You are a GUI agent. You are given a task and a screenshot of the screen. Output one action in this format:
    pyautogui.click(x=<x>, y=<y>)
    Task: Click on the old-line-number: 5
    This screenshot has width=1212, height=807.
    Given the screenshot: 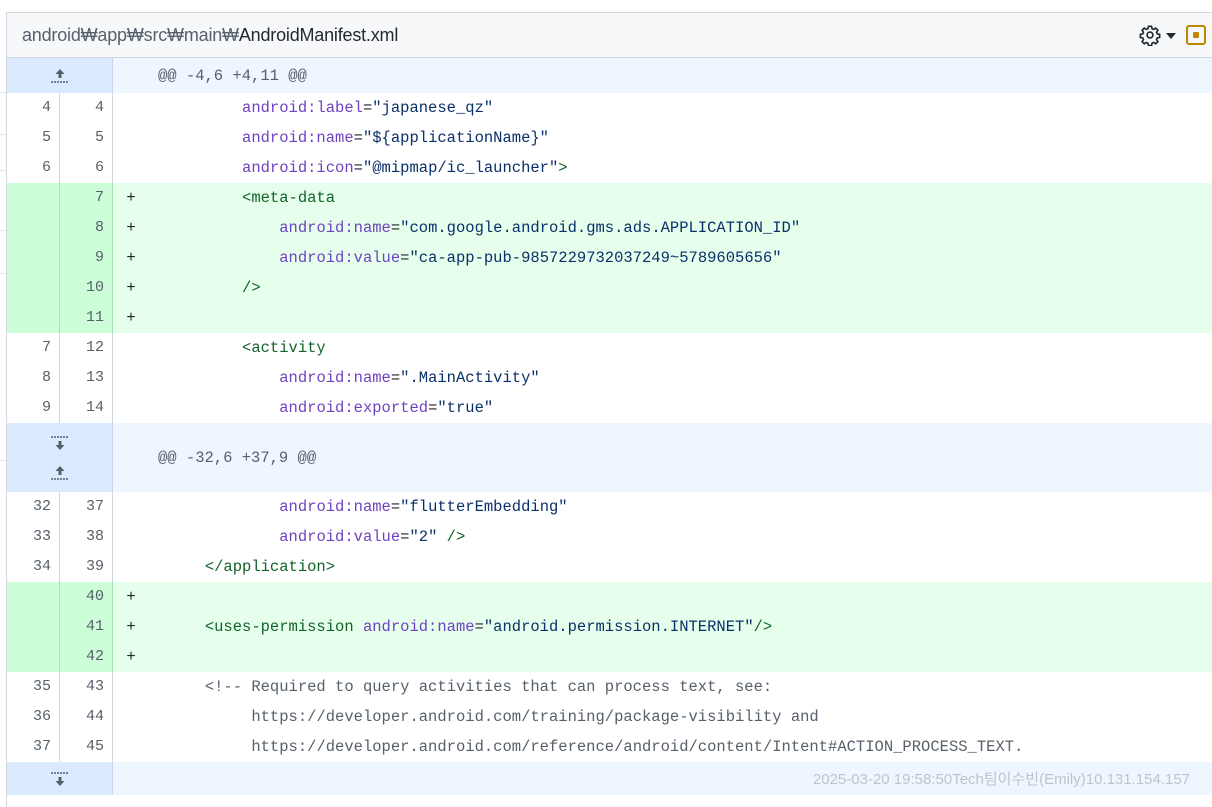 What is the action you would take?
    pyautogui.click(x=33, y=138)
    